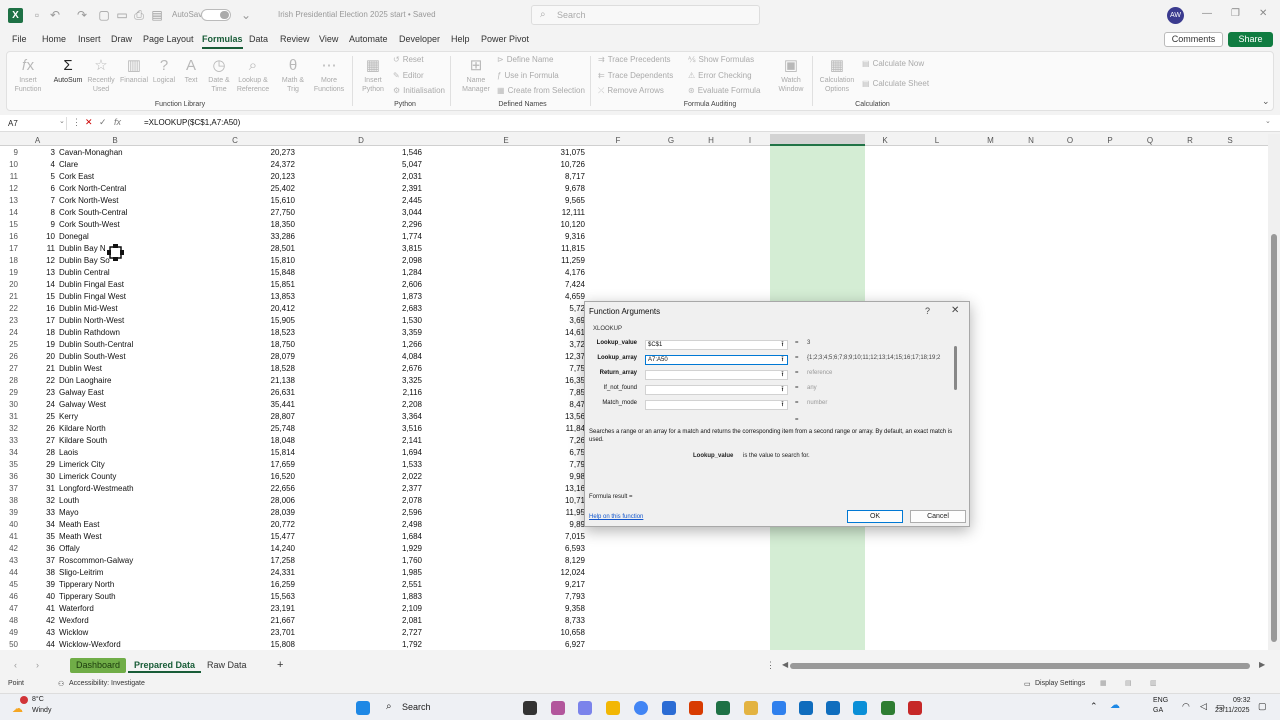 The image size is (1280, 720). Describe the element at coordinates (506, 428) in the screenshot. I see `cell-e: 11,84` at that location.